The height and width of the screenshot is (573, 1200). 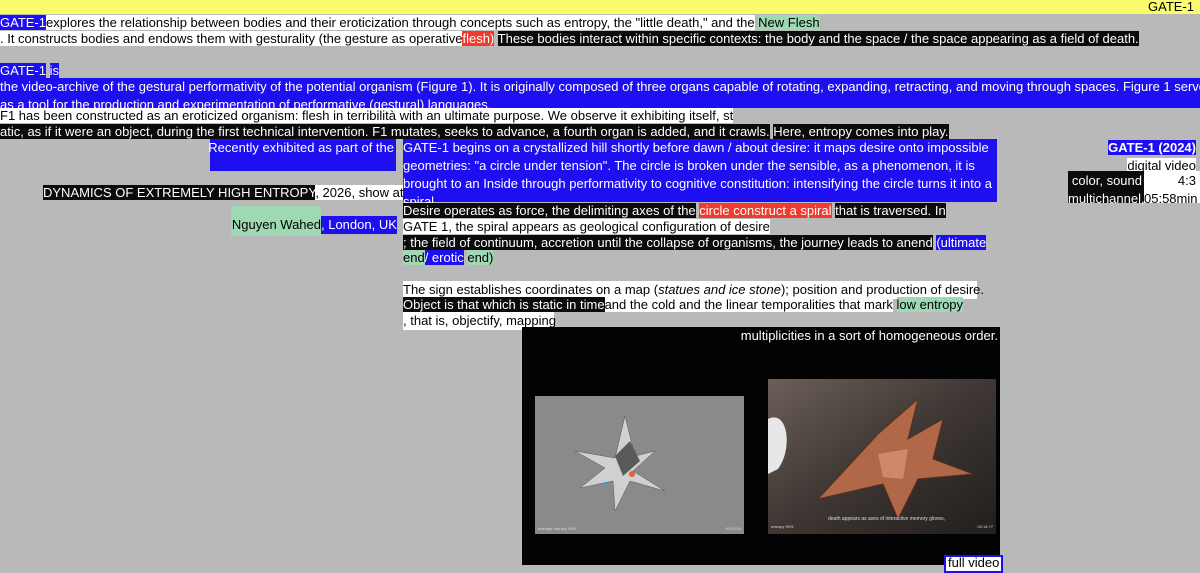 I want to click on full-video-button: full video, so click(x=974, y=564).